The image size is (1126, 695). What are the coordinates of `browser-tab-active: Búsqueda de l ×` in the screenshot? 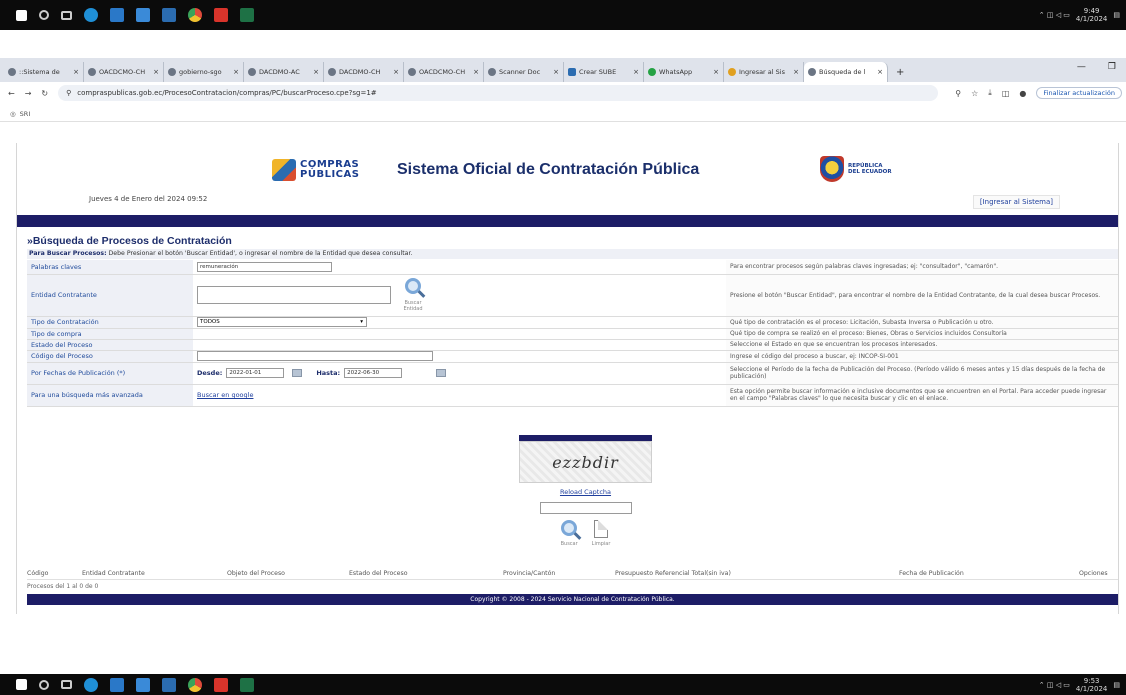 It's located at (846, 72).